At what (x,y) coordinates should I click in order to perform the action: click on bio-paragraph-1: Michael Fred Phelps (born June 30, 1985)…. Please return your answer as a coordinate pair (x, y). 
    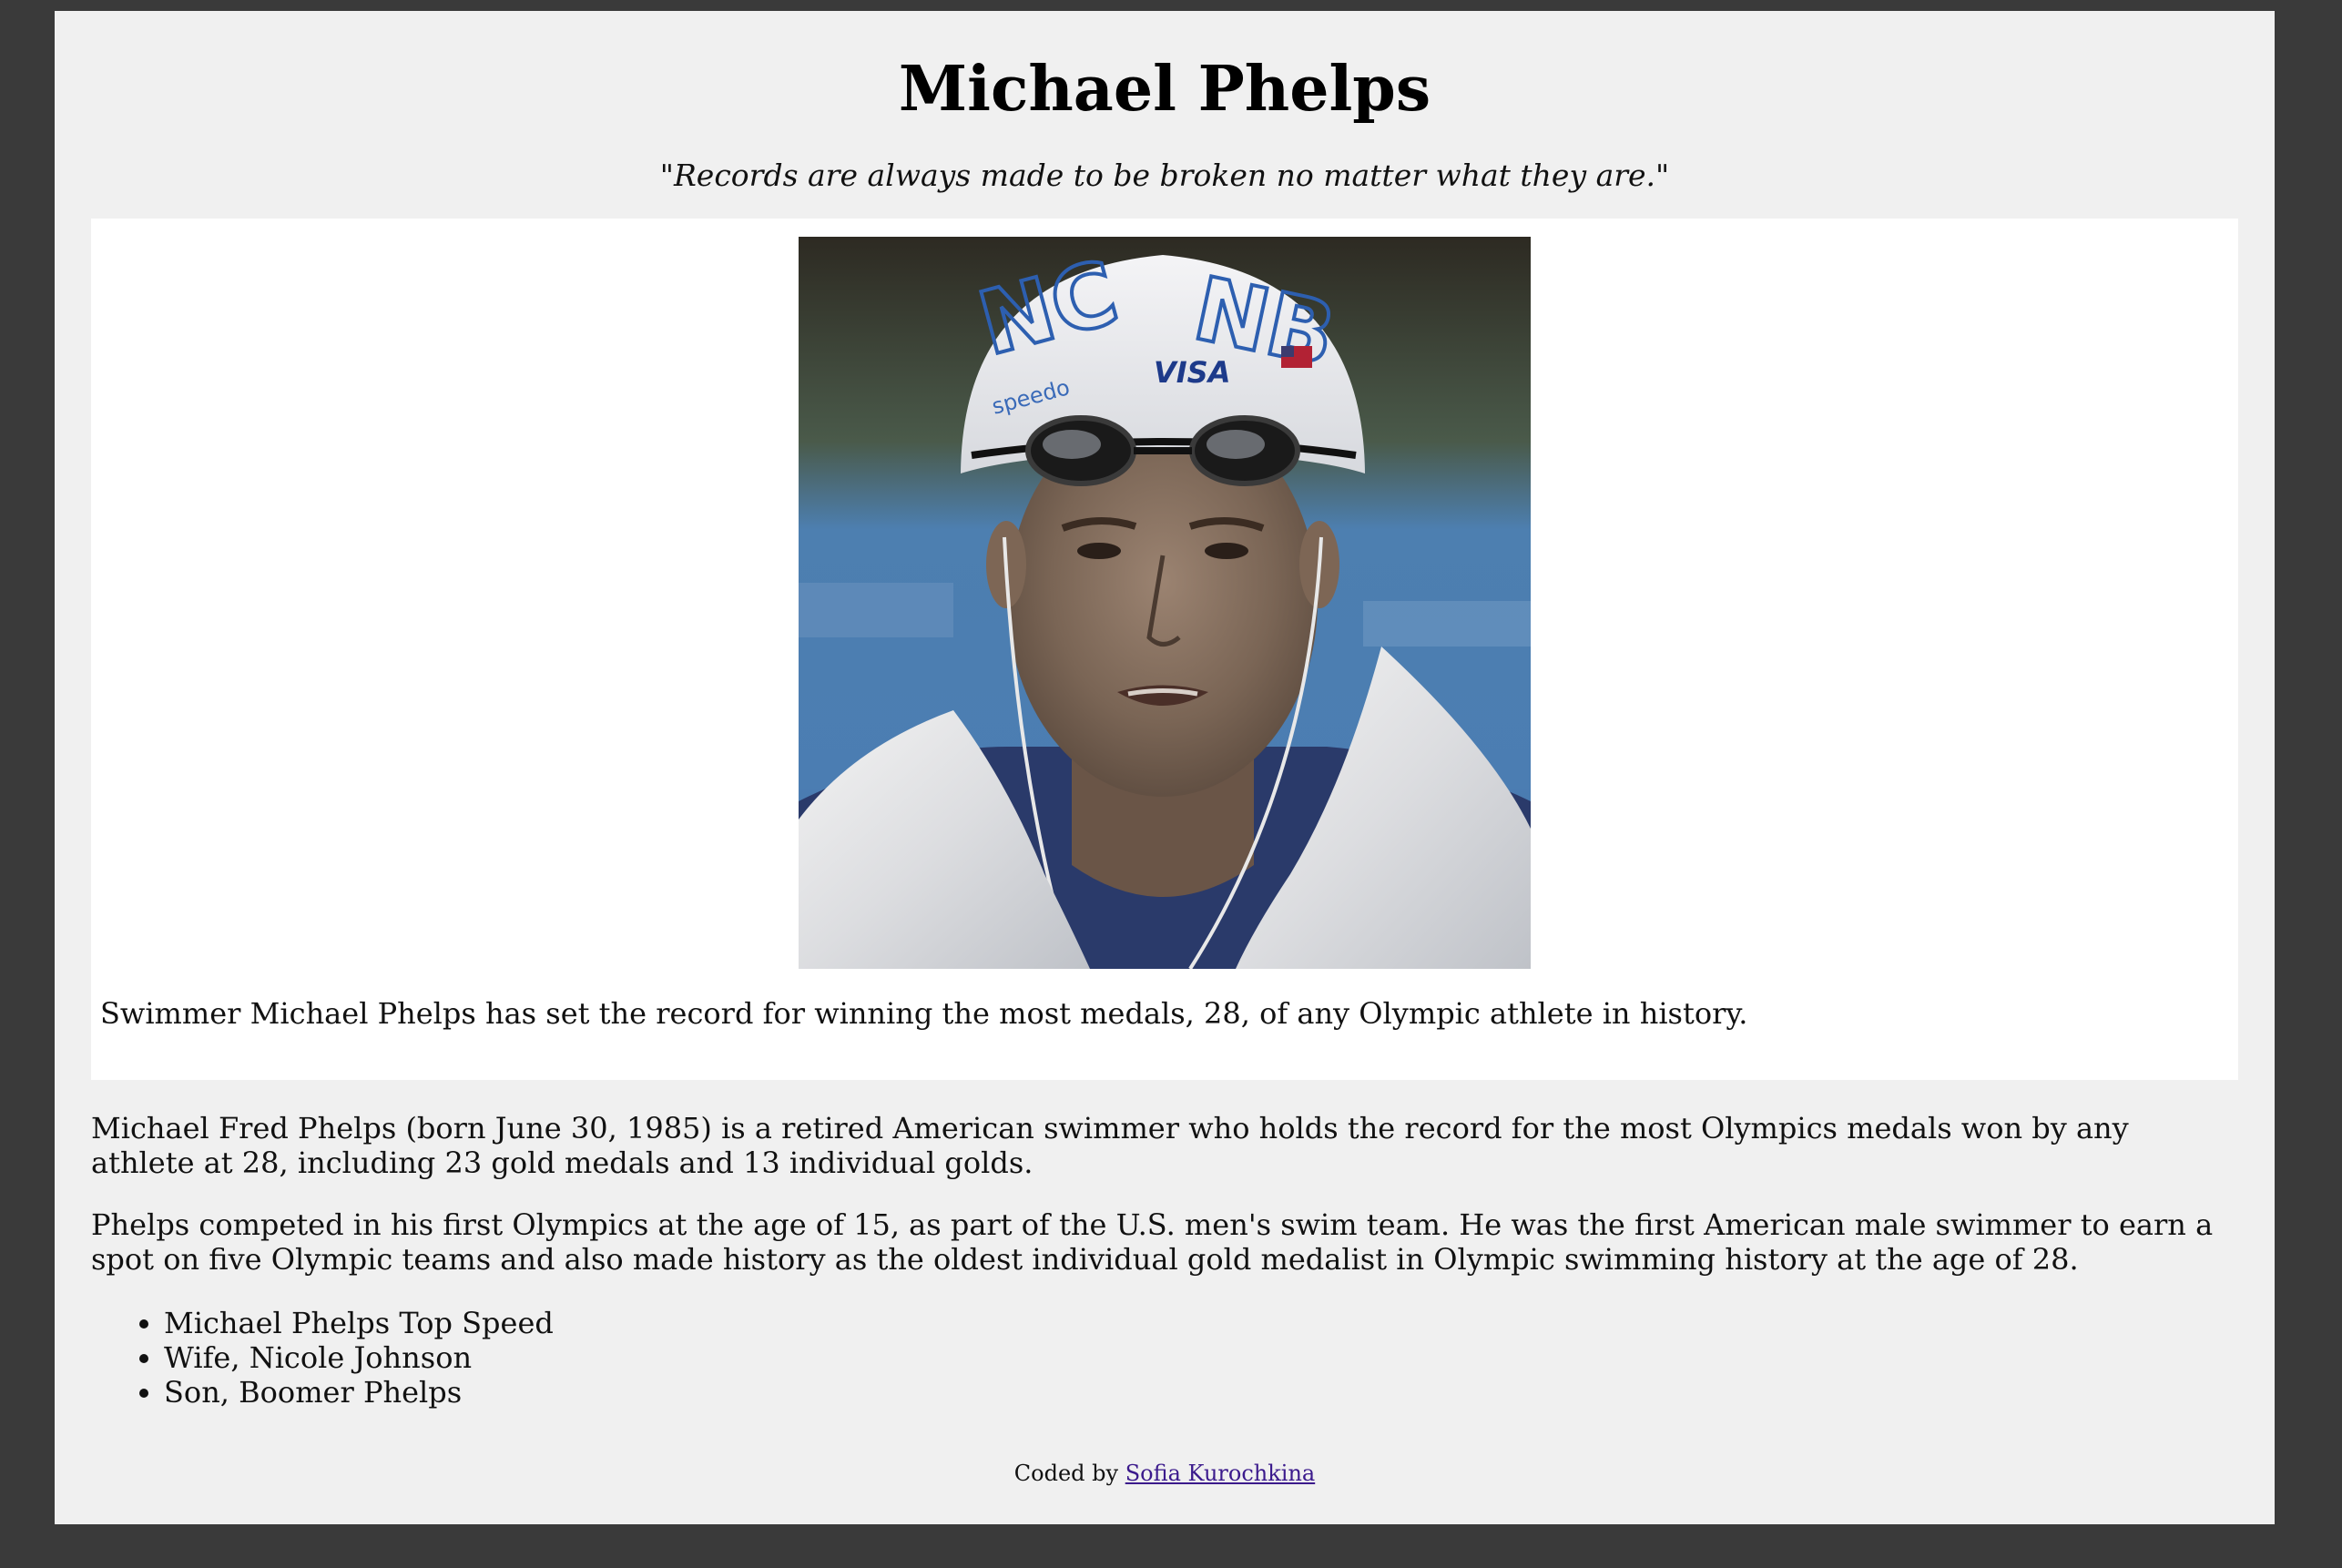
    Looking at the image, I should click on (1110, 1145).